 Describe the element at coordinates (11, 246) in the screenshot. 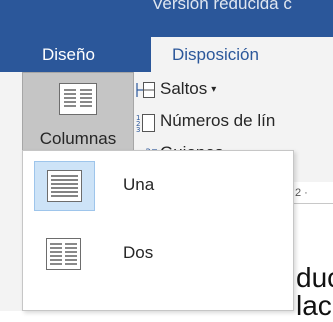

I see `document-left-margin` at that location.